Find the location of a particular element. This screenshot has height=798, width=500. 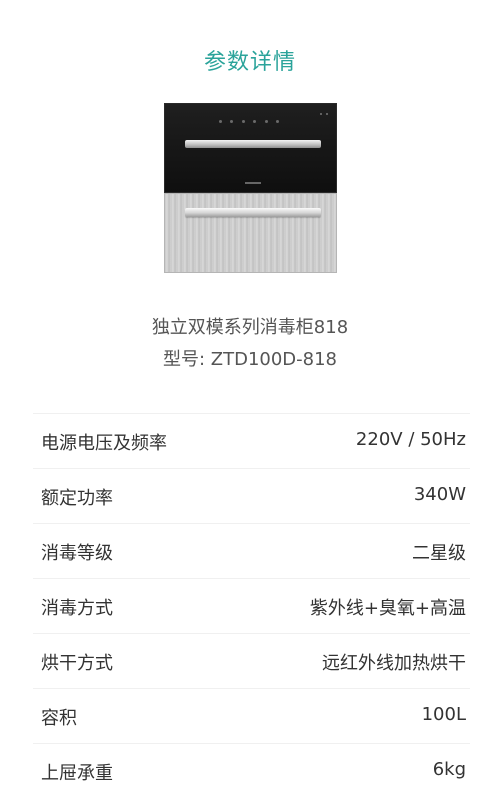

spec-row: 容积 100L is located at coordinates (251, 715).